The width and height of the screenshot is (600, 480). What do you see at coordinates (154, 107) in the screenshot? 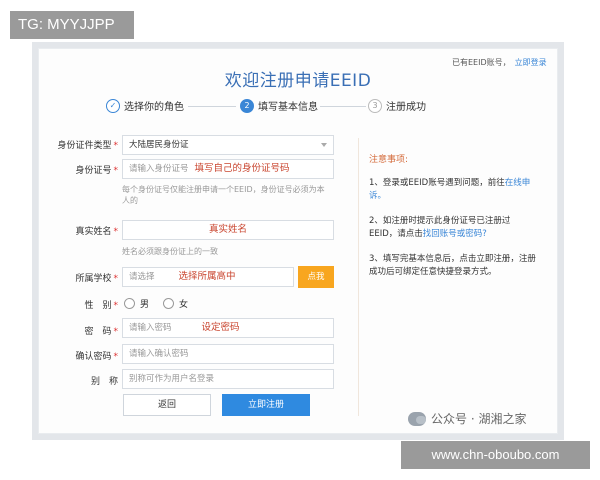
I see `step-label: 选择你的角色` at bounding box center [154, 107].